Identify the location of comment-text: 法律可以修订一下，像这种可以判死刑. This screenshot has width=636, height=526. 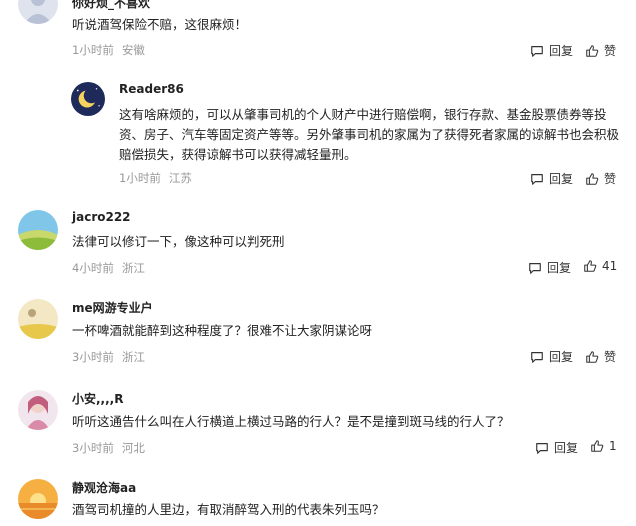
(178, 241).